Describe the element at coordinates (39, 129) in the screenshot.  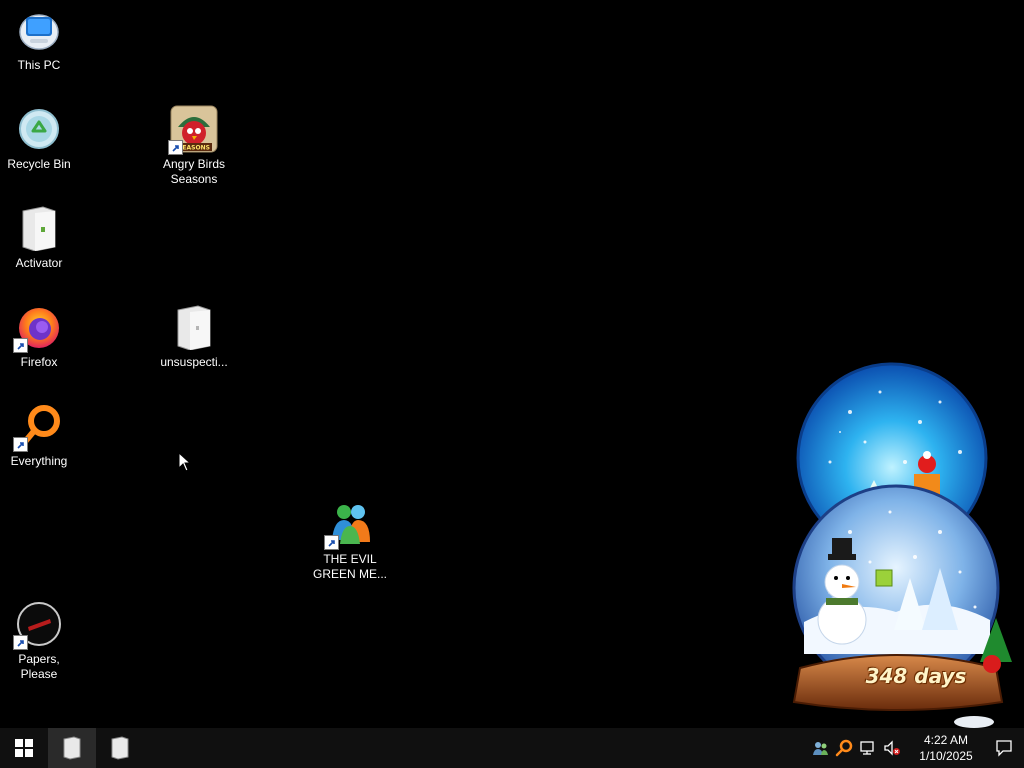
I see `recycle-bin-icon` at that location.